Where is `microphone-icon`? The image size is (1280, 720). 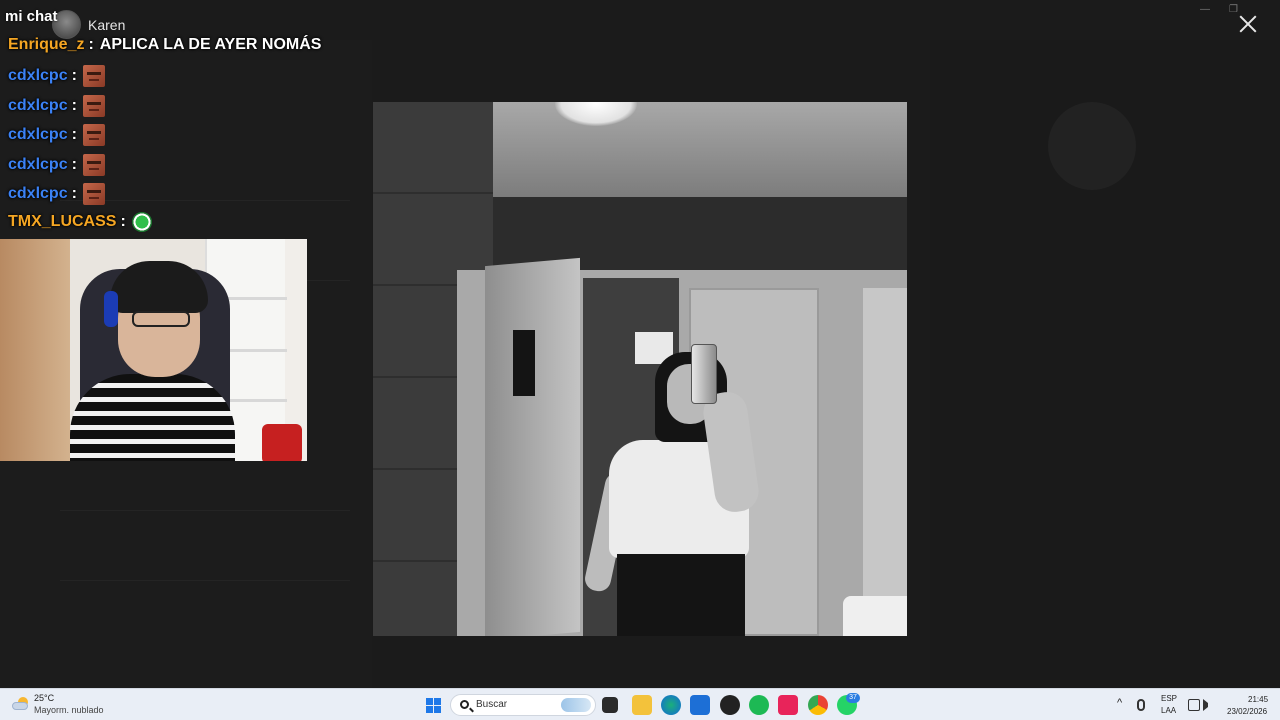
microphone-icon is located at coordinates (282, 442).